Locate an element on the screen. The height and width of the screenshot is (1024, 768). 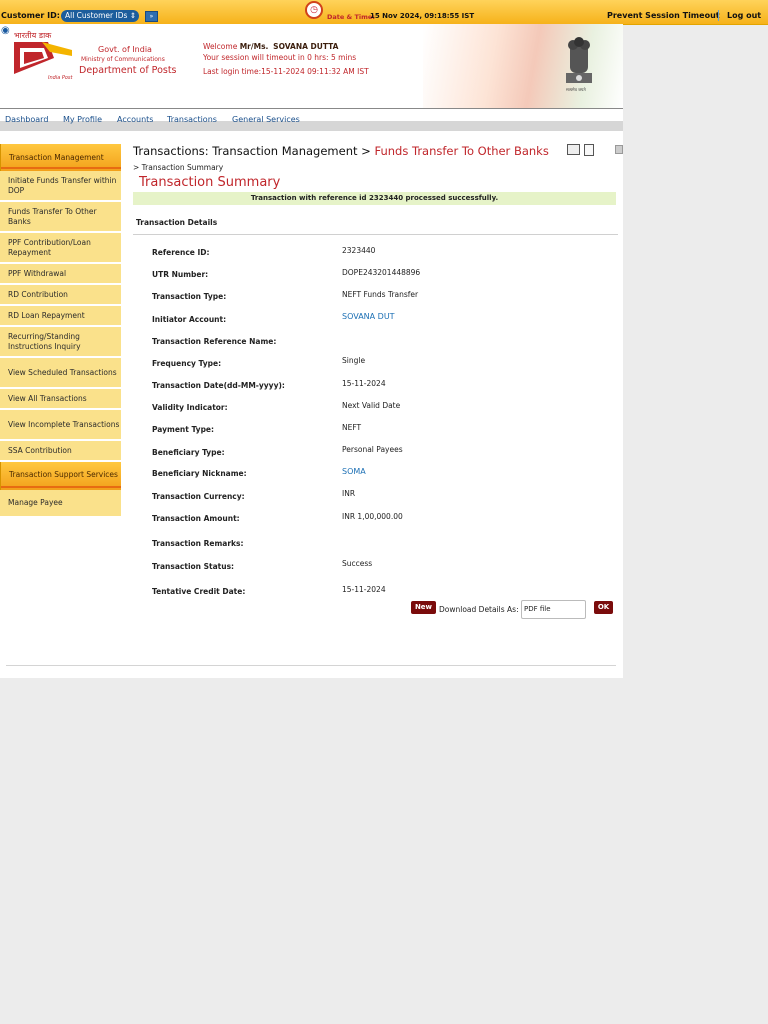
field-value: NEFT is located at coordinates (352, 427).